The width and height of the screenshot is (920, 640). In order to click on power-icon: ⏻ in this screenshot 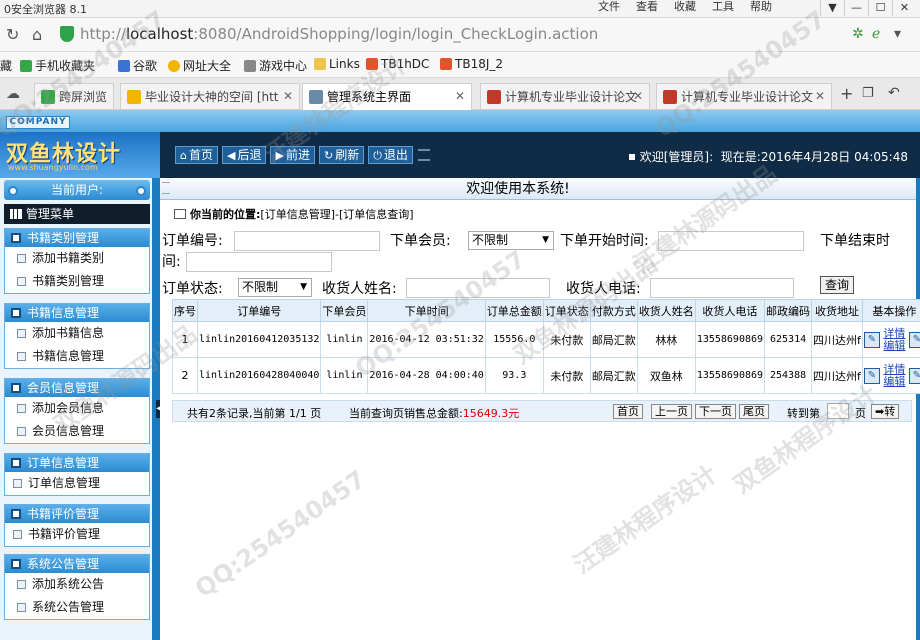, I will do `click(377, 155)`.